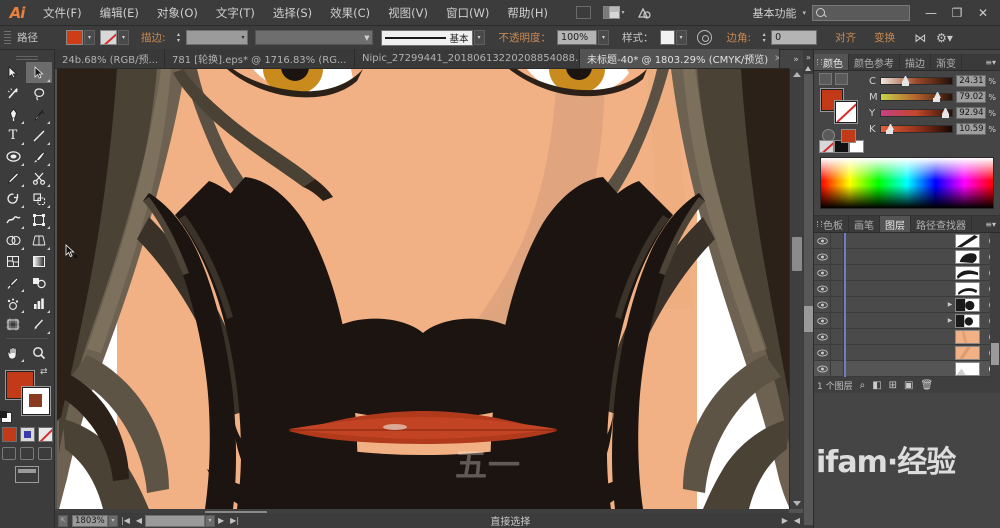  Describe the element at coordinates (739, 37) in the screenshot. I see `corner-label: 边角:` at that location.